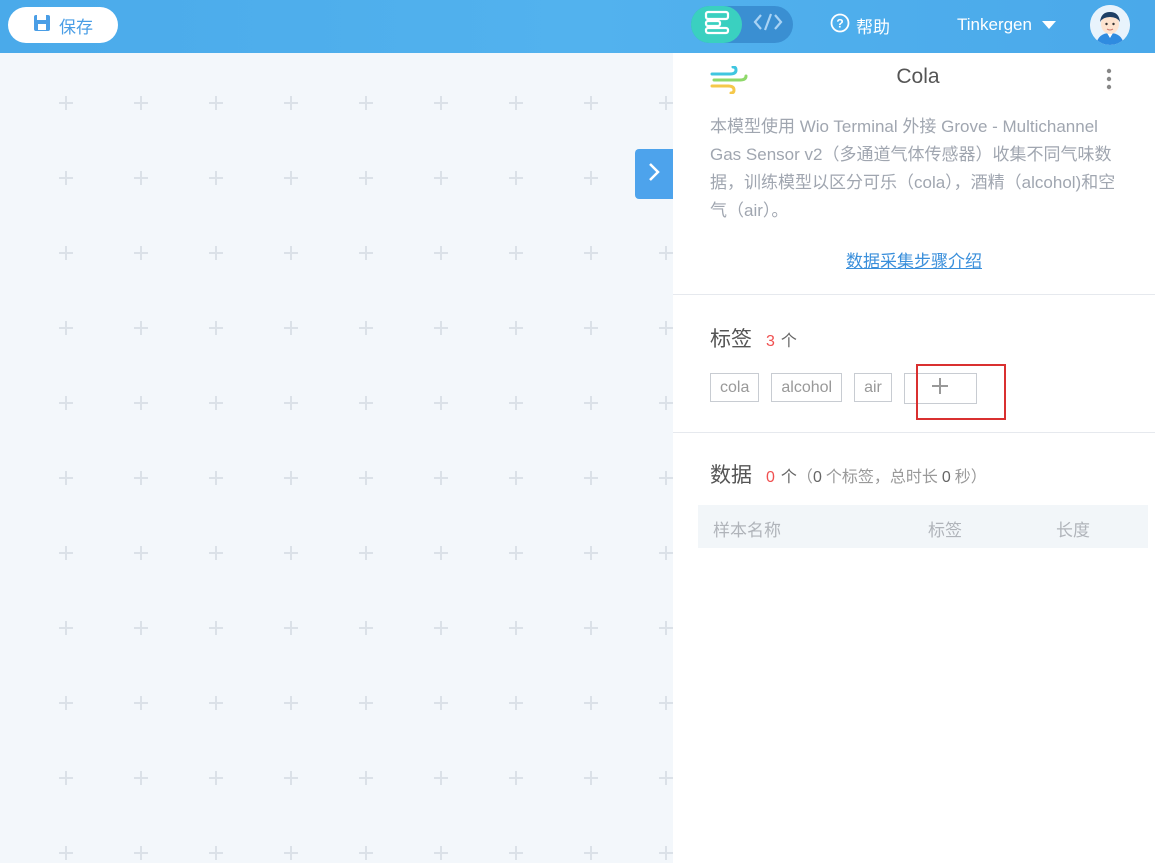  Describe the element at coordinates (731, 339) in the screenshot. I see `labels-title: 标签` at that location.